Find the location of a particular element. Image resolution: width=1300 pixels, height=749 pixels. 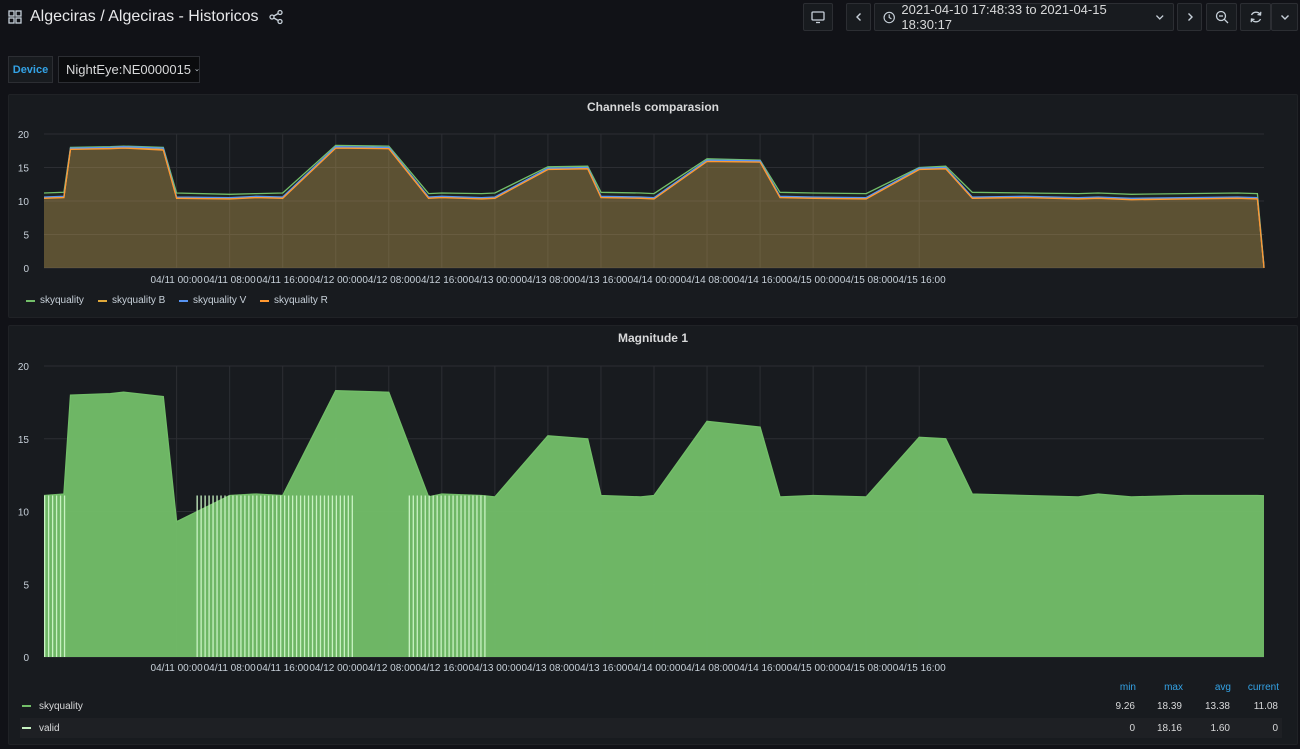

device-variable-label: Device is located at coordinates (30, 69).